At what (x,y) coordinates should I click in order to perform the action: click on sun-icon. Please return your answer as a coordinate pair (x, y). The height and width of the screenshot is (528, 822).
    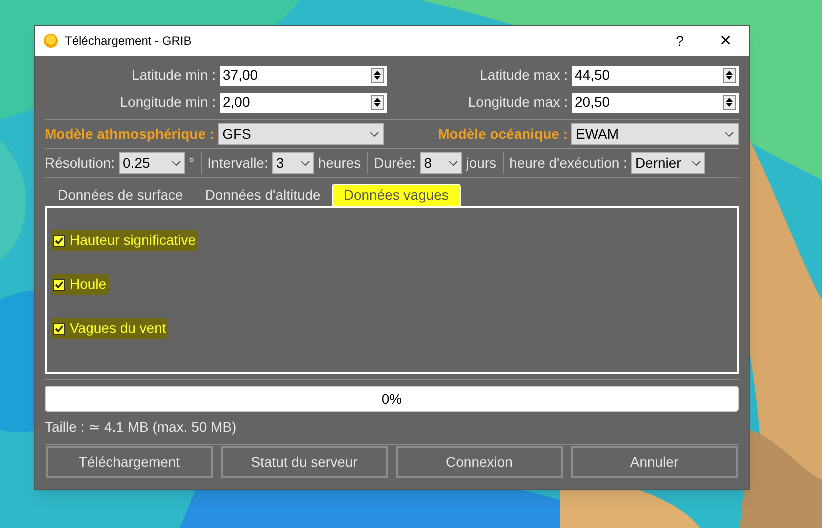
    Looking at the image, I should click on (51, 41).